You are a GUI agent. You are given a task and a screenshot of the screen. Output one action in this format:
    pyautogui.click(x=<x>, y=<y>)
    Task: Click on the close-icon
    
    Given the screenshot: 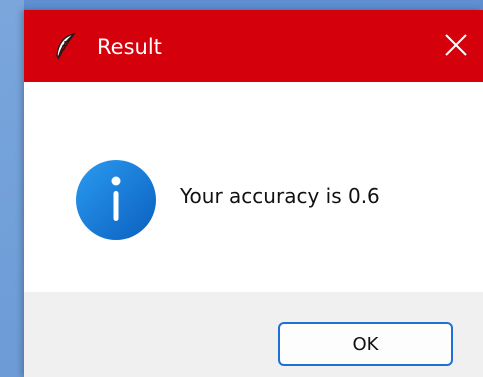 What is the action you would take?
    pyautogui.click(x=456, y=45)
    